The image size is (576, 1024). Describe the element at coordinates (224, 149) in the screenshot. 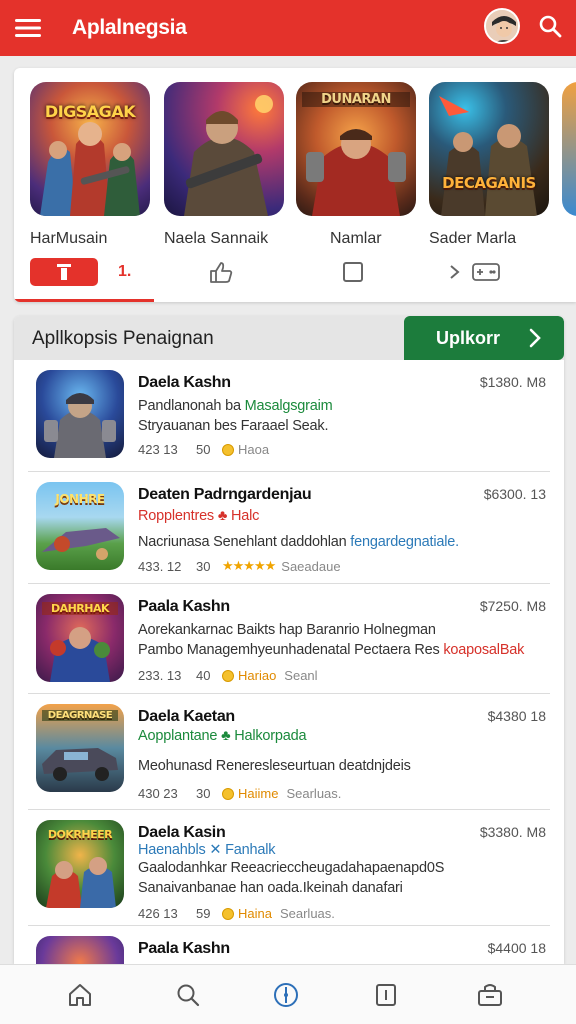

I see `featured-game-art` at that location.